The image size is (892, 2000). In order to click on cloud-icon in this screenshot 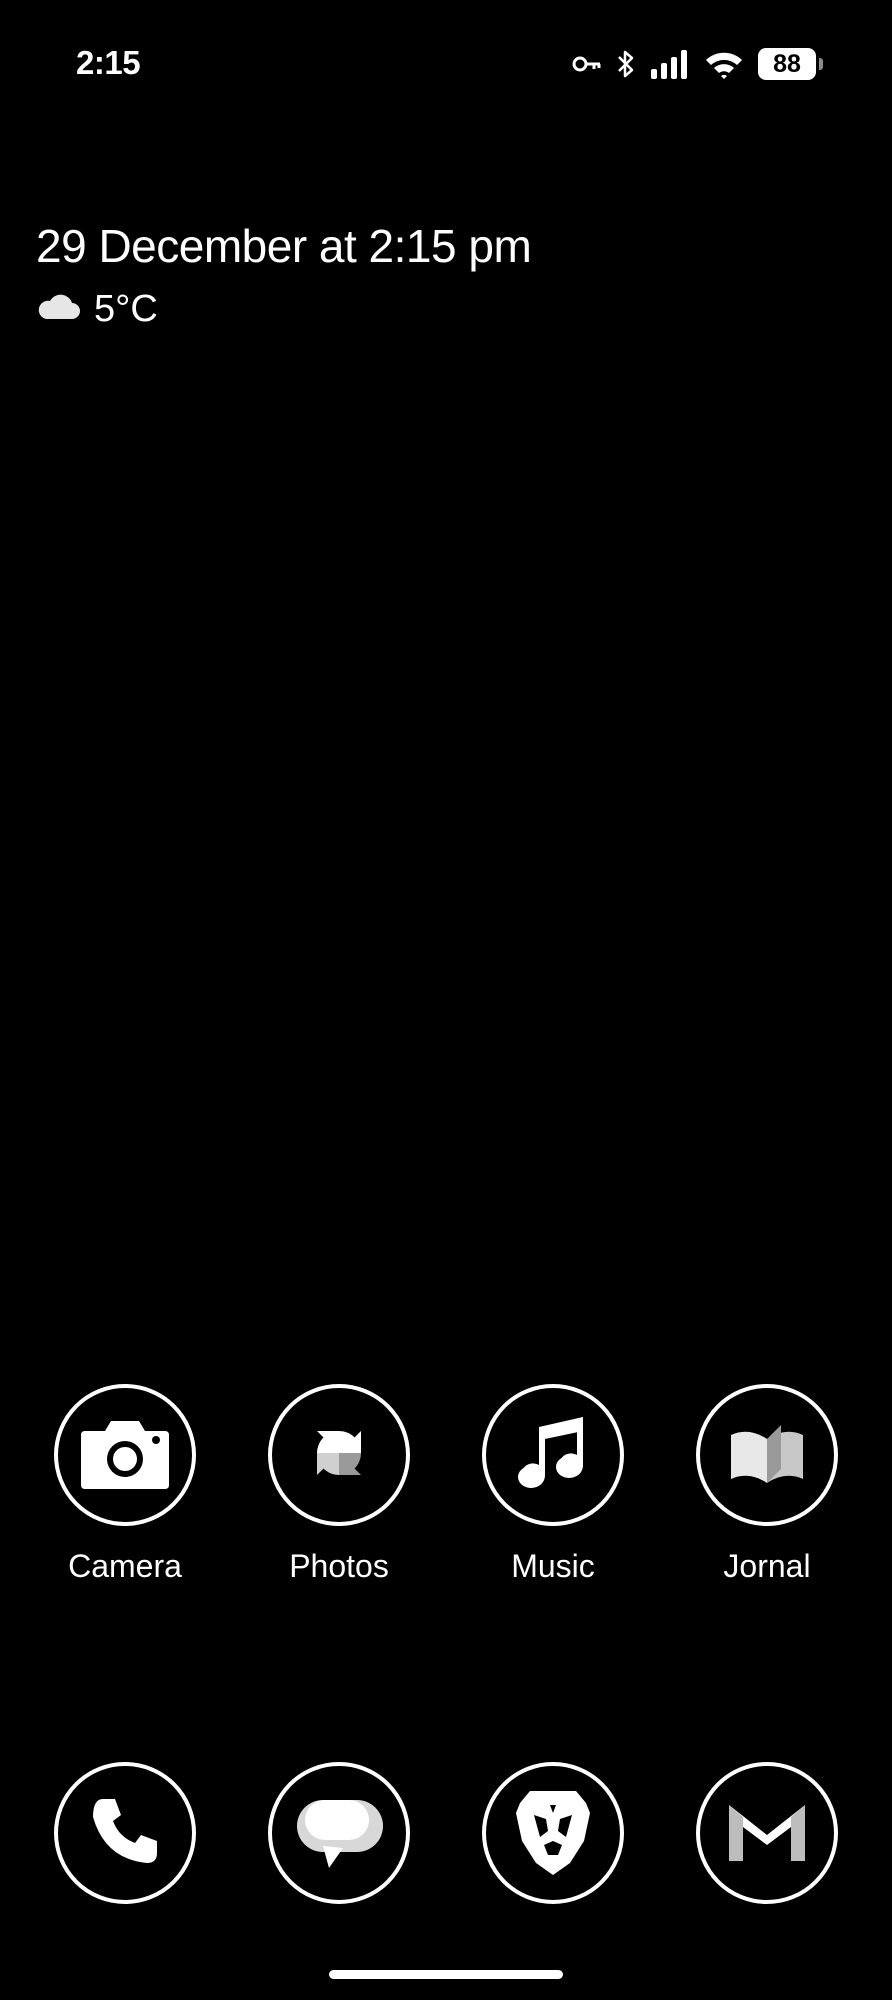, I will do `click(58, 309)`.